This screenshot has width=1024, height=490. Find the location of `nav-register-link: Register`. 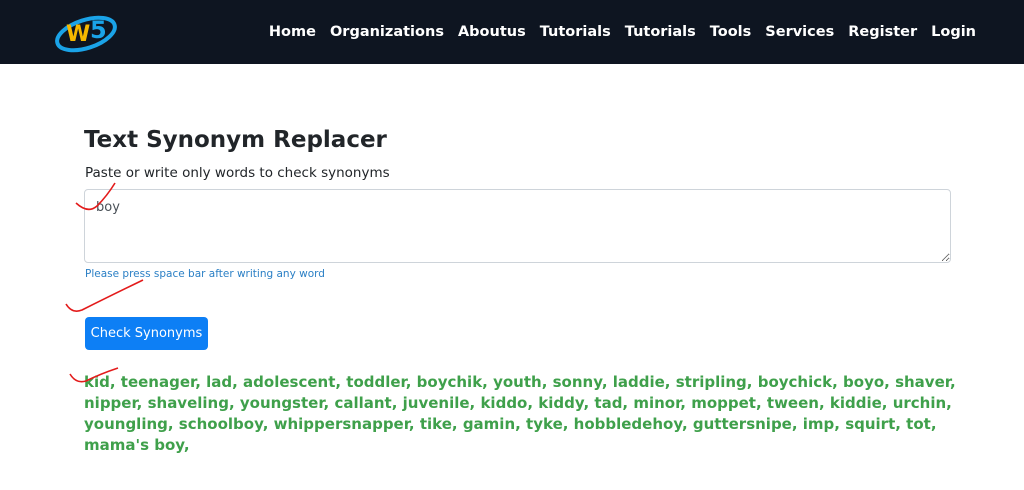

nav-register-link: Register is located at coordinates (882, 32).